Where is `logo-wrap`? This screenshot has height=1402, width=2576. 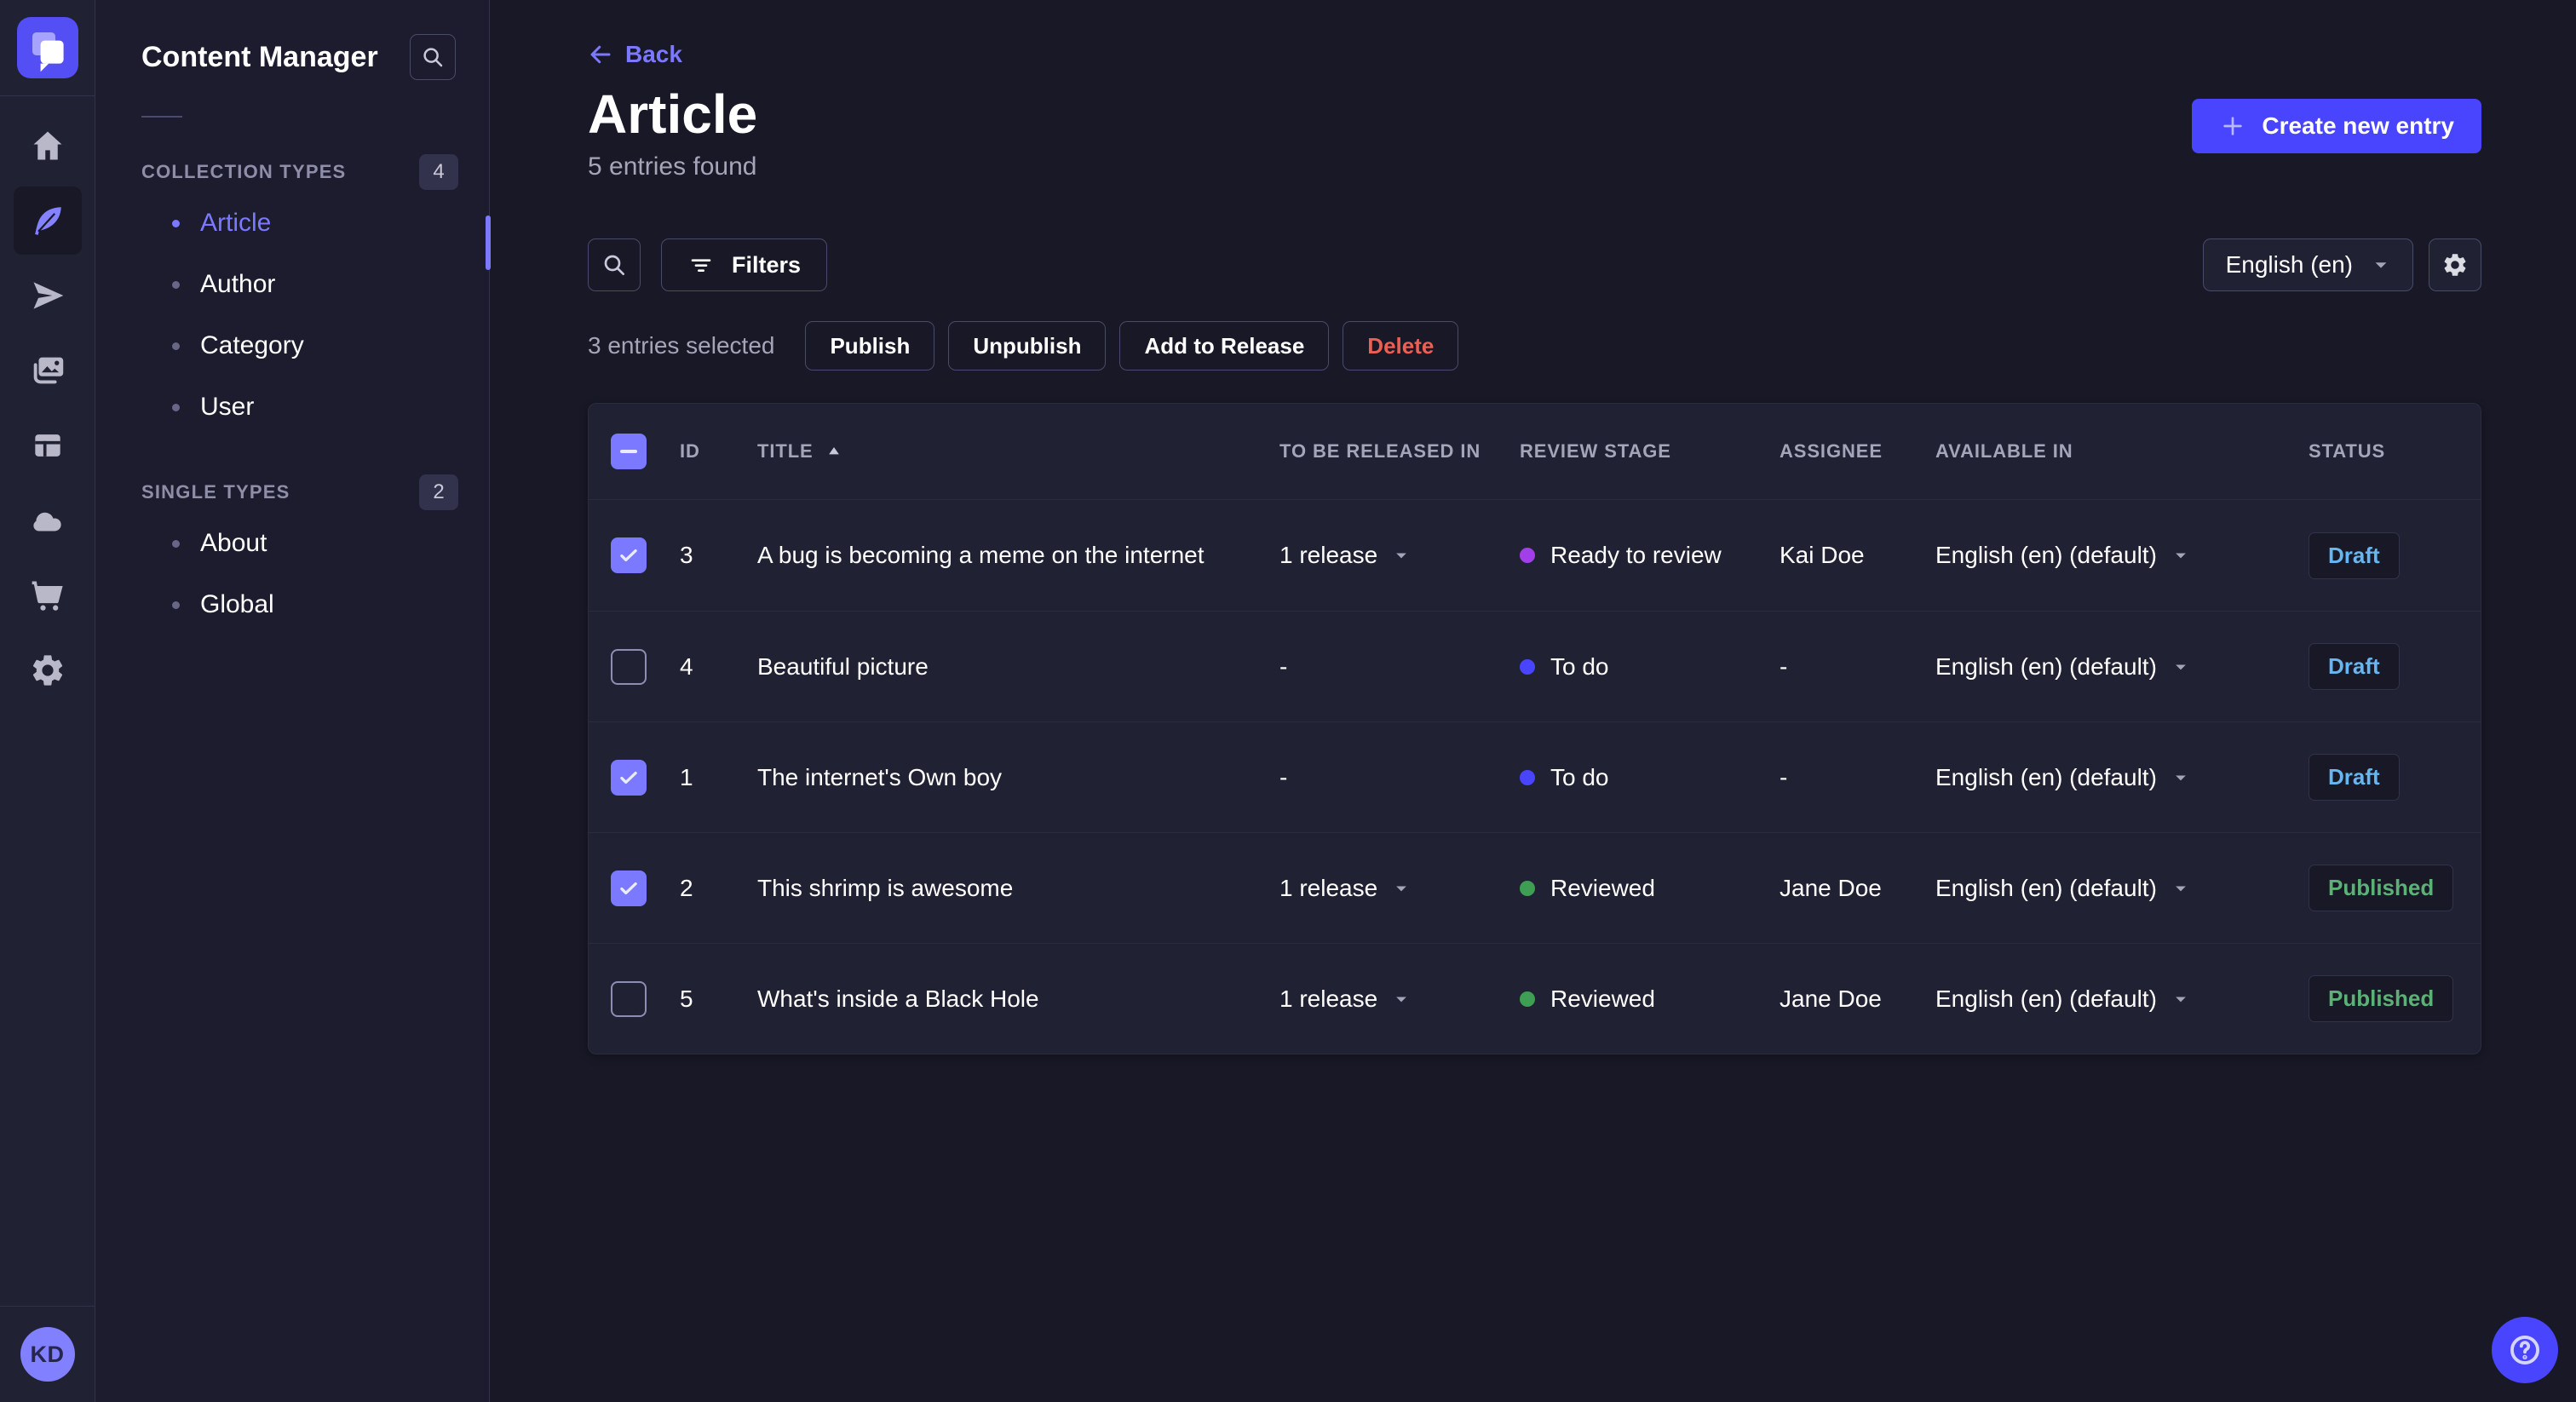
logo-wrap is located at coordinates (48, 48).